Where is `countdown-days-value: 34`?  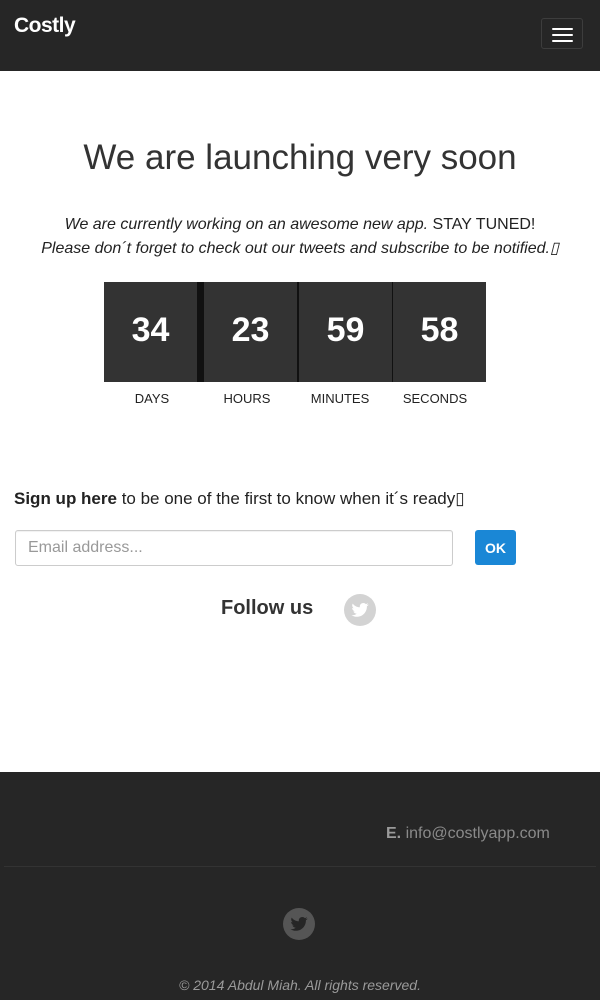
countdown-days-value: 34 is located at coordinates (150, 332).